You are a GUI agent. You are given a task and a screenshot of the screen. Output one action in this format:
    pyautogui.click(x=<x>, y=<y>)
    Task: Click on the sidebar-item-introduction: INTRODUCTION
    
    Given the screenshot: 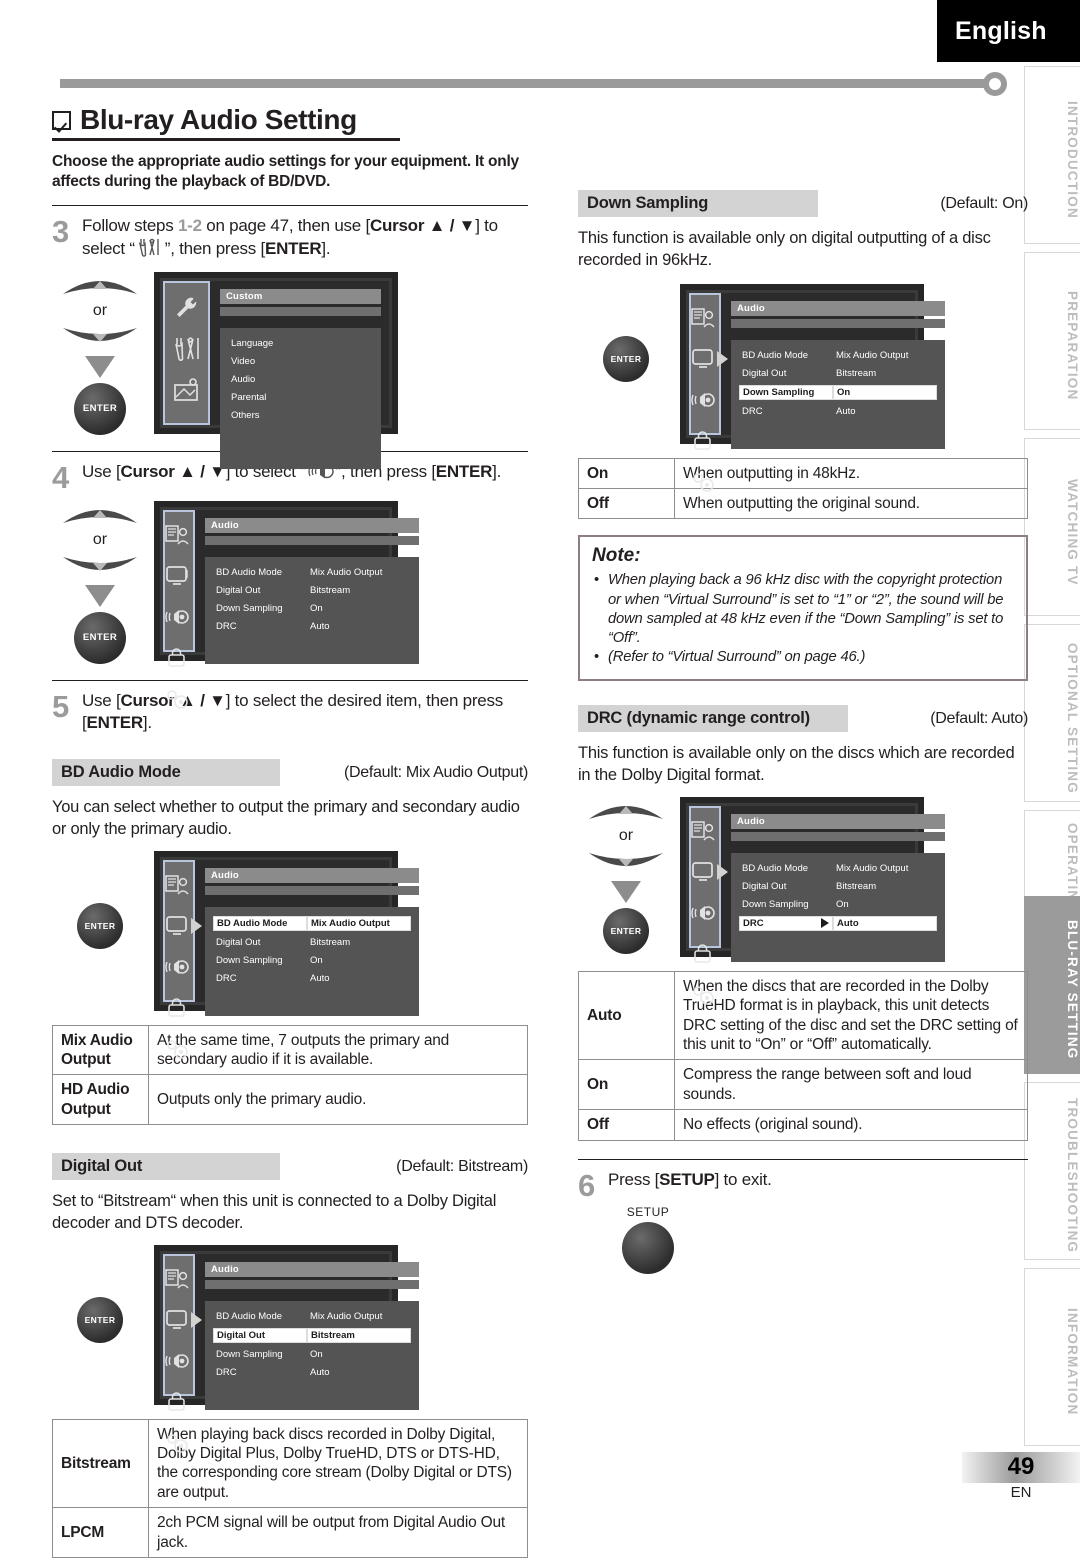 What is the action you would take?
    pyautogui.click(x=1052, y=155)
    